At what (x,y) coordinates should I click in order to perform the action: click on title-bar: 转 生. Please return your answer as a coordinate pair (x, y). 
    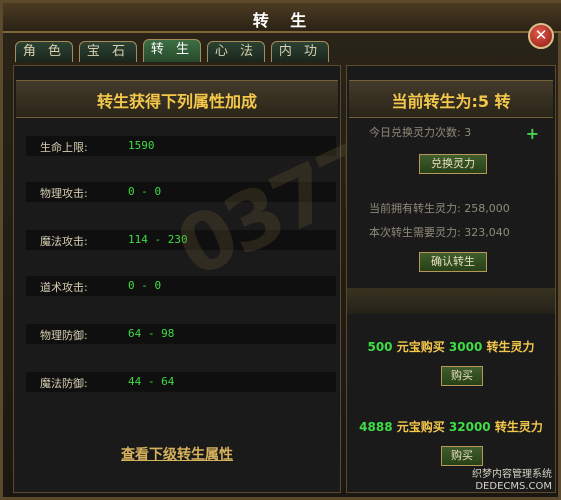
    Looking at the image, I should click on (282, 18).